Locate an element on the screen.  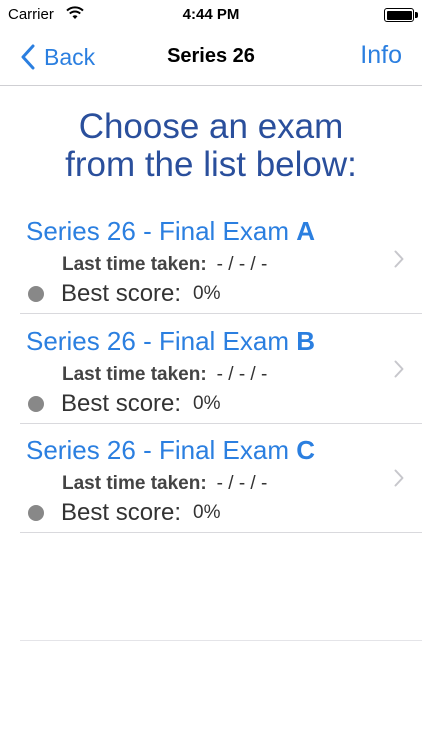
exam-title: Series 26 - Final Exam B is located at coordinates (170, 341).